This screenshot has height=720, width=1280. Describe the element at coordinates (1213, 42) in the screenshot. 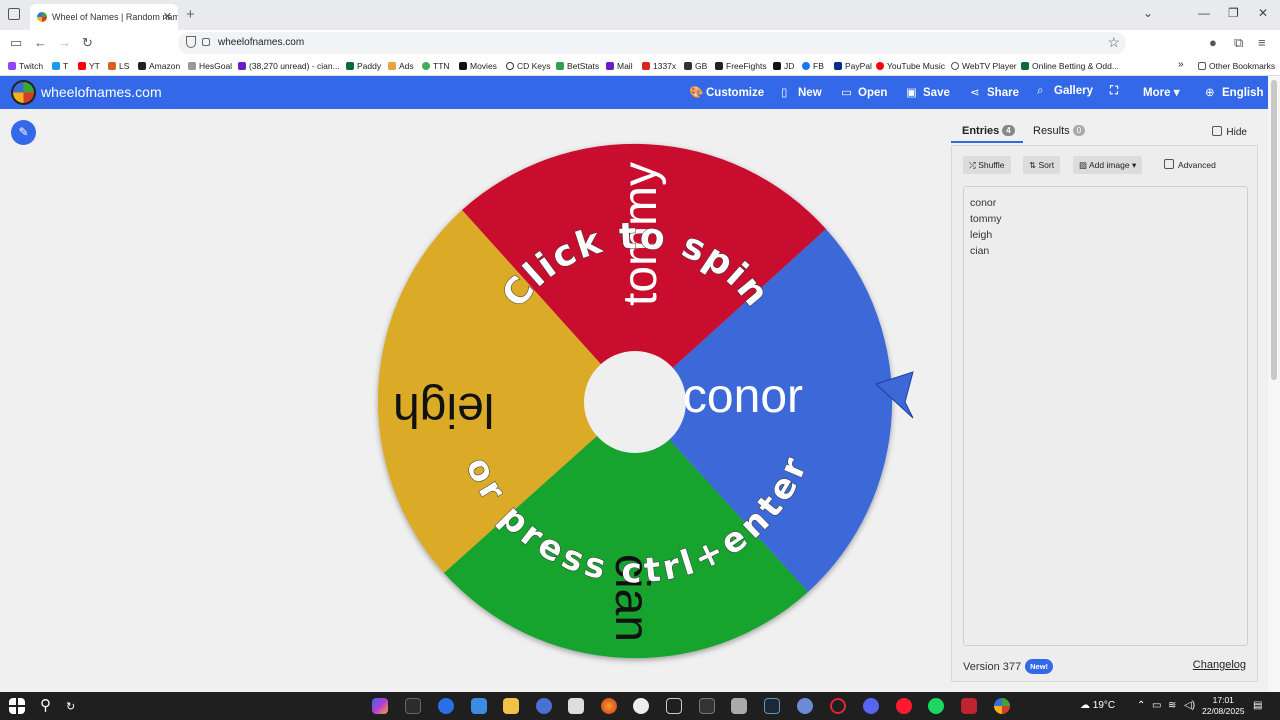

I see `account-icon: ●` at that location.